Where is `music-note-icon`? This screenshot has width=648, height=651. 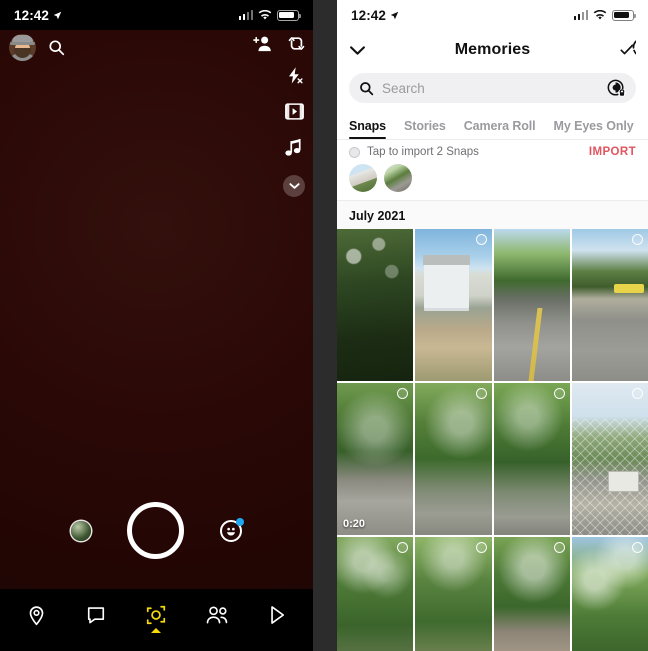 music-note-icon is located at coordinates (294, 147).